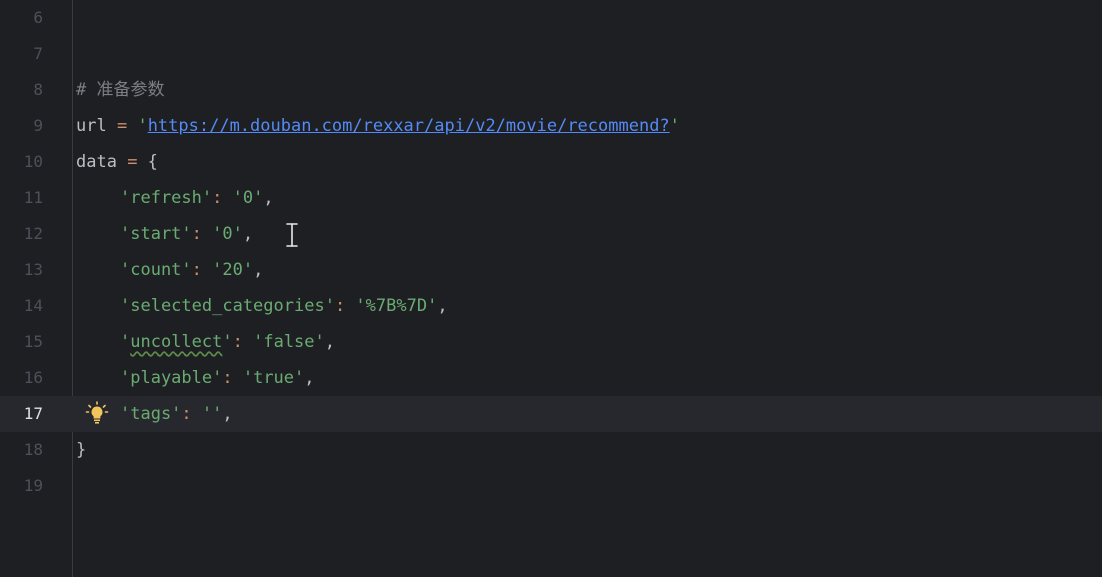 The height and width of the screenshot is (577, 1102). I want to click on line-number: 17, so click(21, 414).